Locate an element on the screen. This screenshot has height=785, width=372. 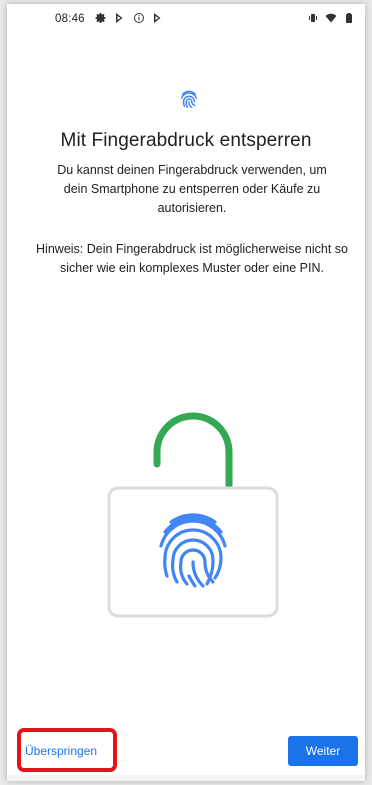
skip-button: Überspringen is located at coordinates (61, 751).